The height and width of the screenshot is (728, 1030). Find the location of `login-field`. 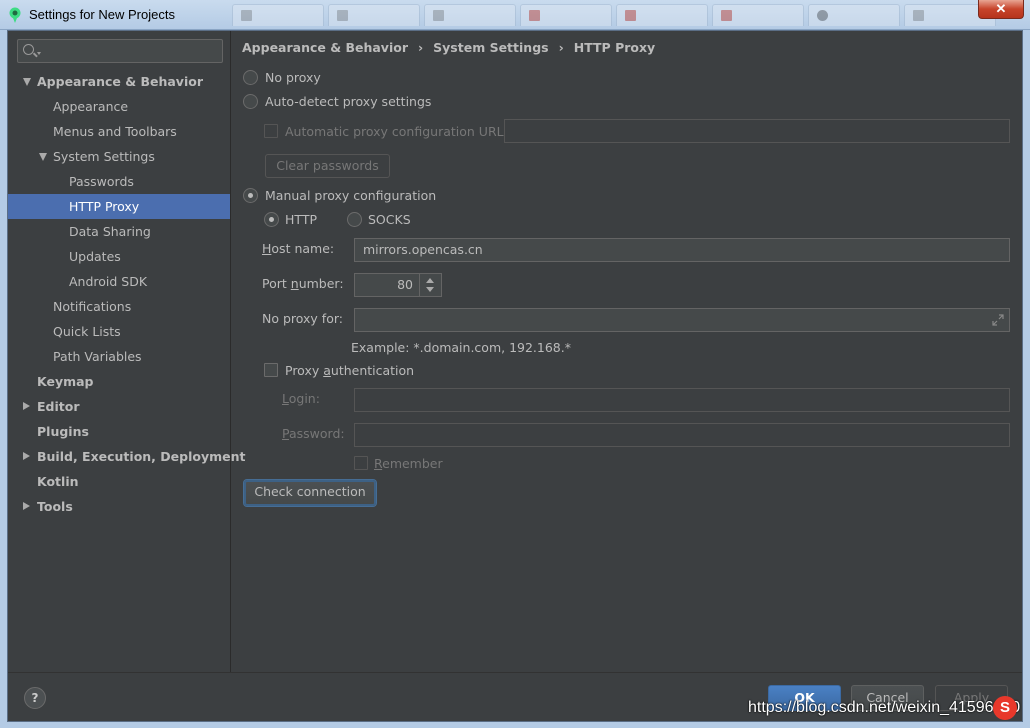

login-field is located at coordinates (682, 400).